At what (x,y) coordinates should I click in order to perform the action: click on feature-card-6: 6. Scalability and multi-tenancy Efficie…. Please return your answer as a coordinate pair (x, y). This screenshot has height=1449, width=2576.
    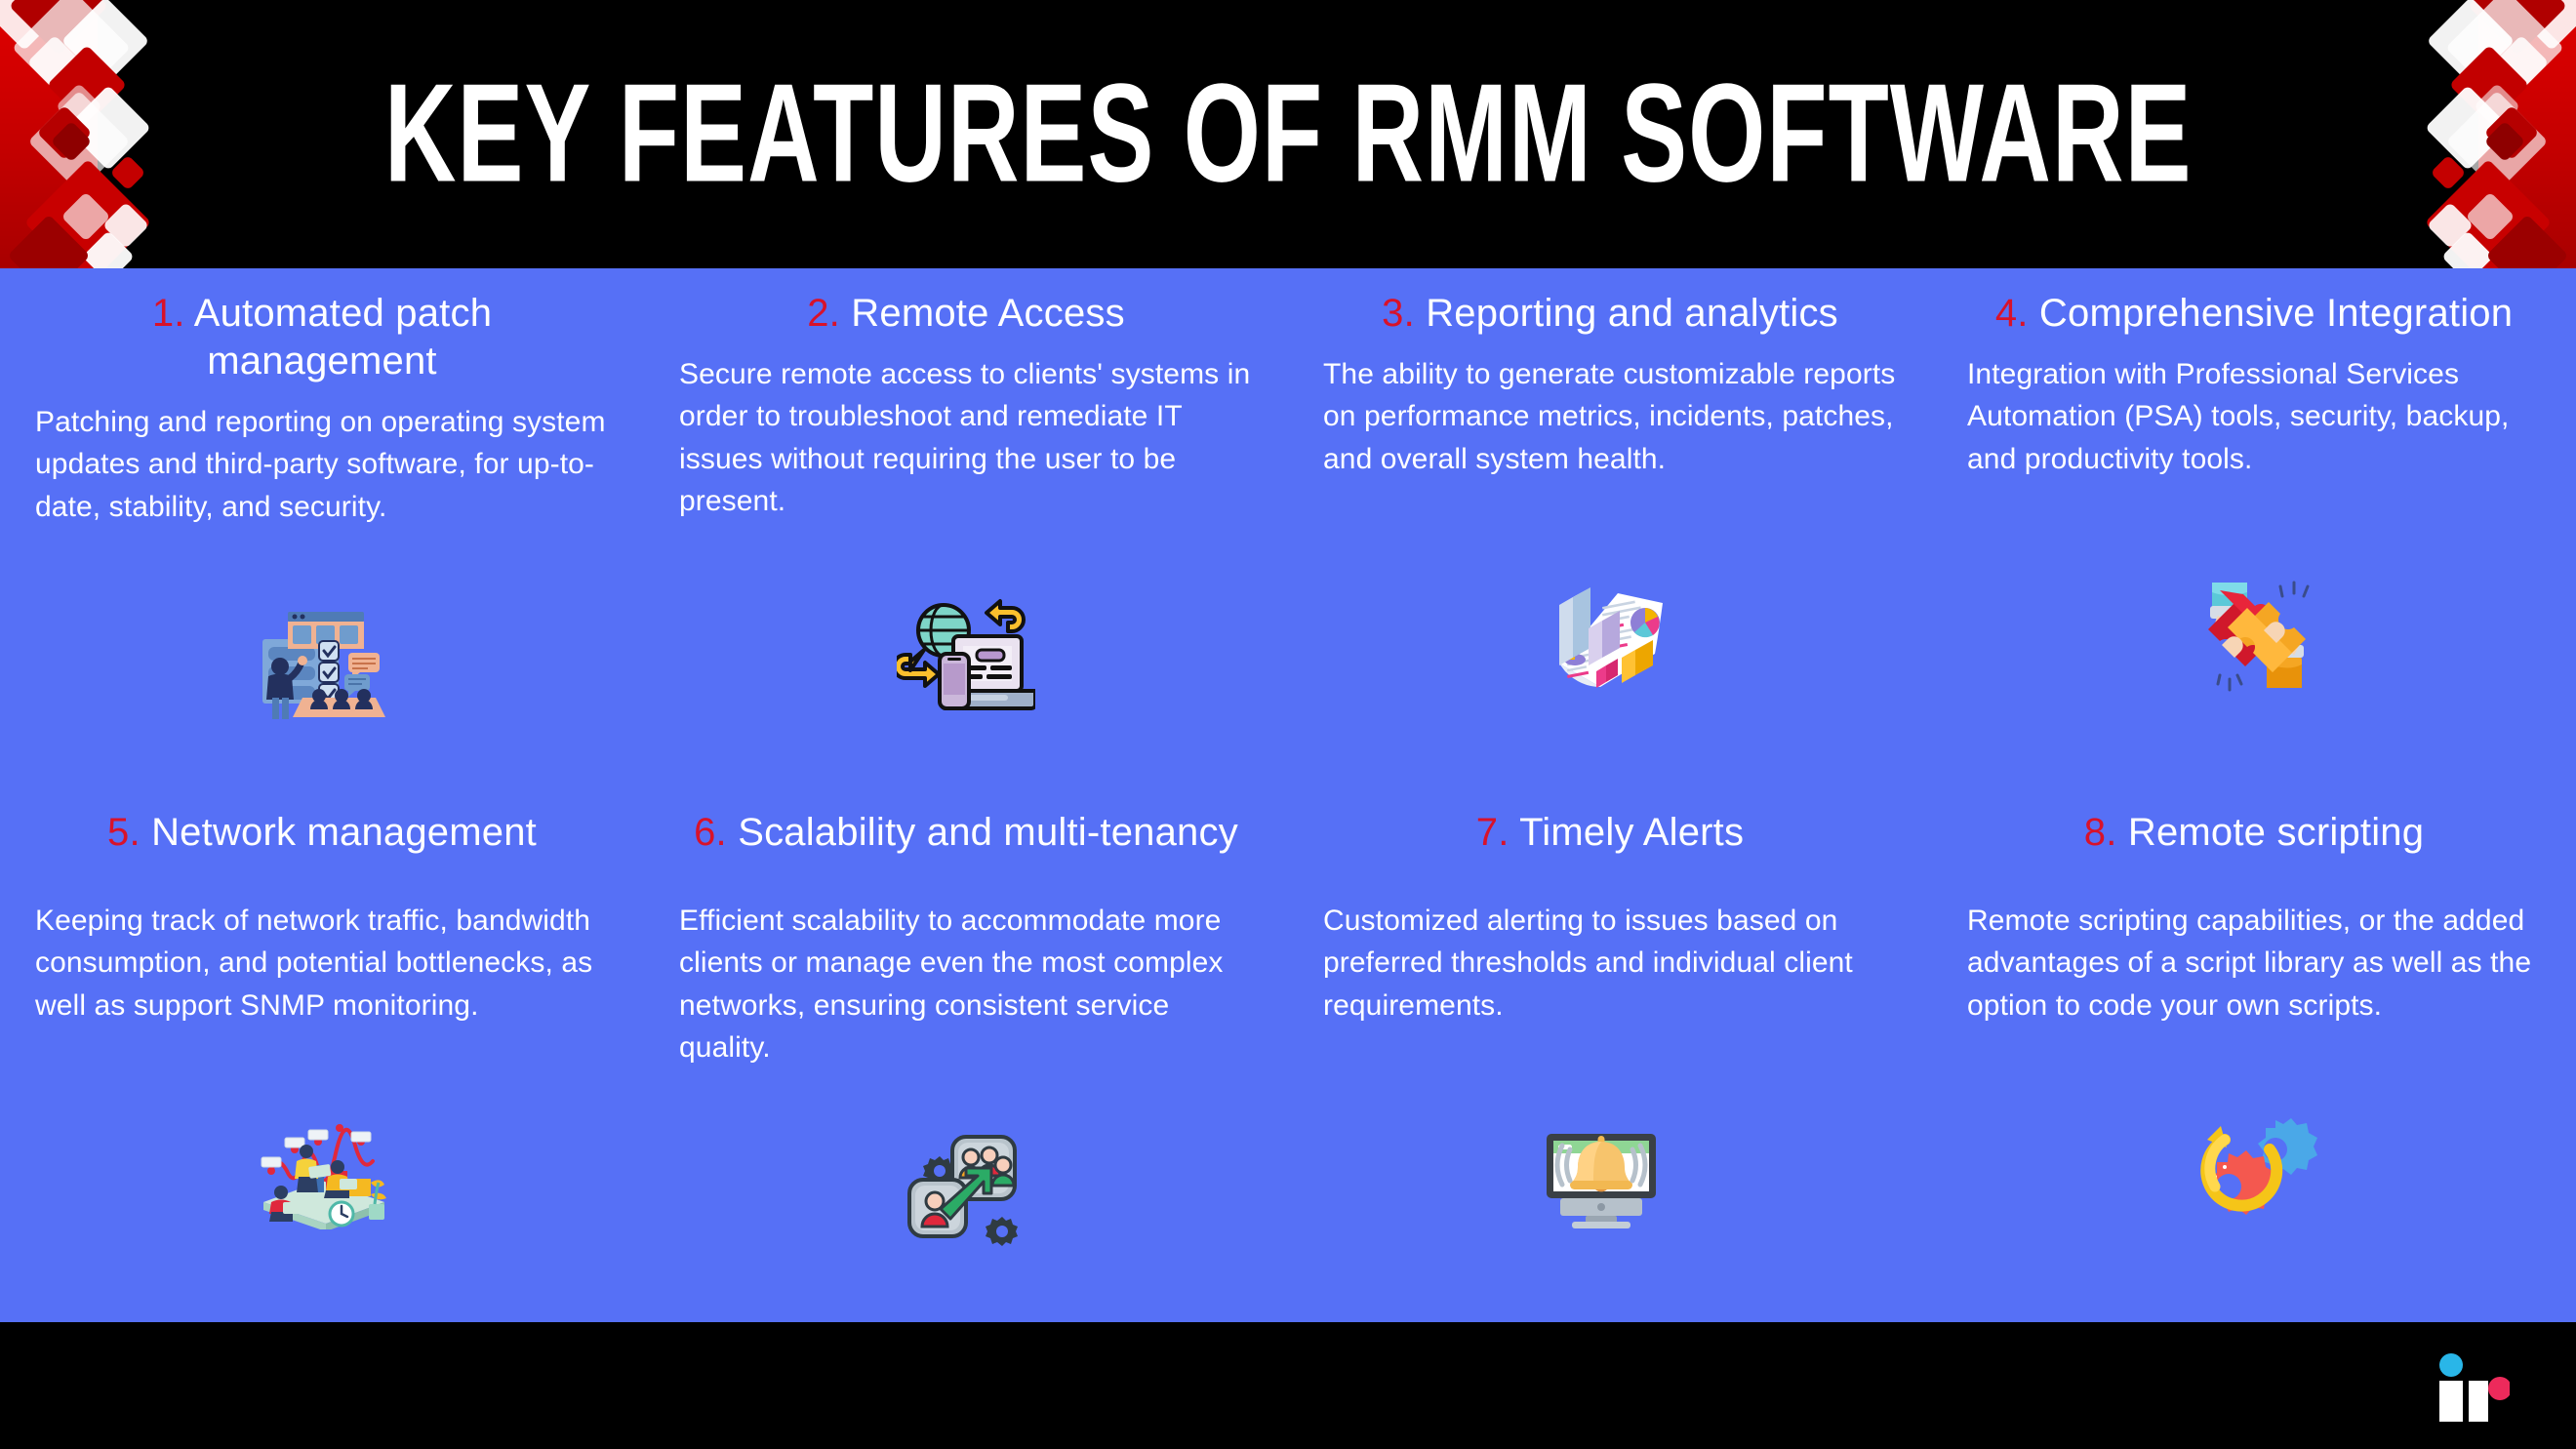
    Looking at the image, I should click on (966, 1058).